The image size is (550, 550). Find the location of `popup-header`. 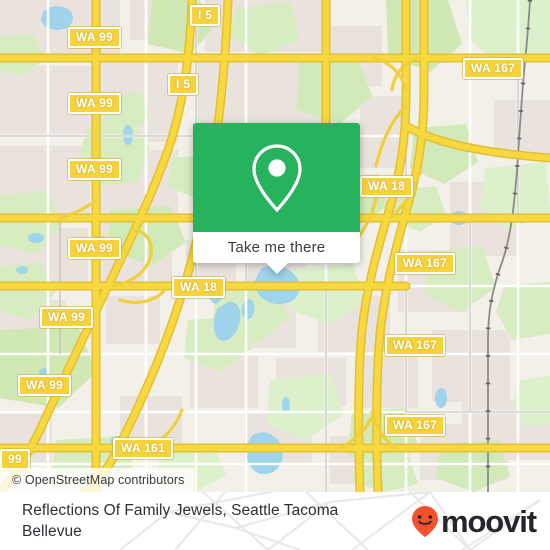

popup-header is located at coordinates (276, 177).